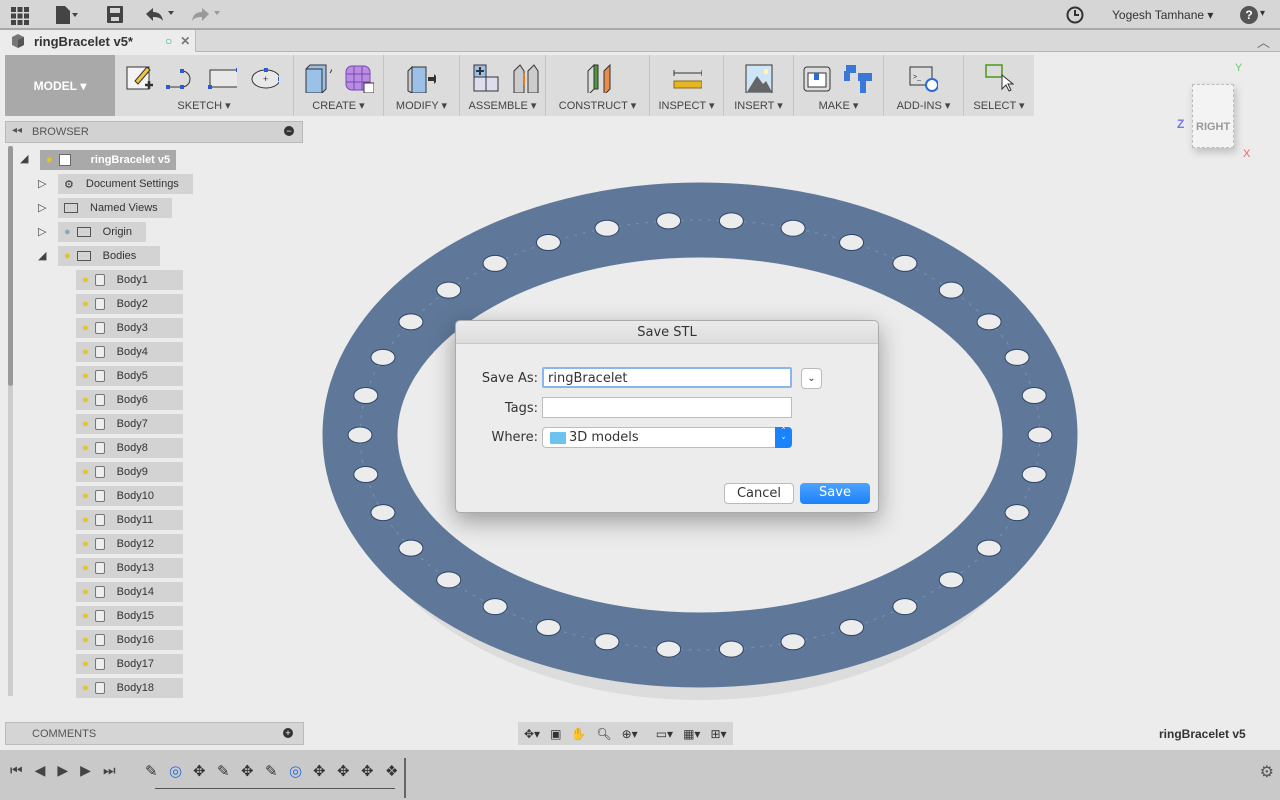  What do you see at coordinates (180, 78) in the screenshot?
I see `line-icon` at bounding box center [180, 78].